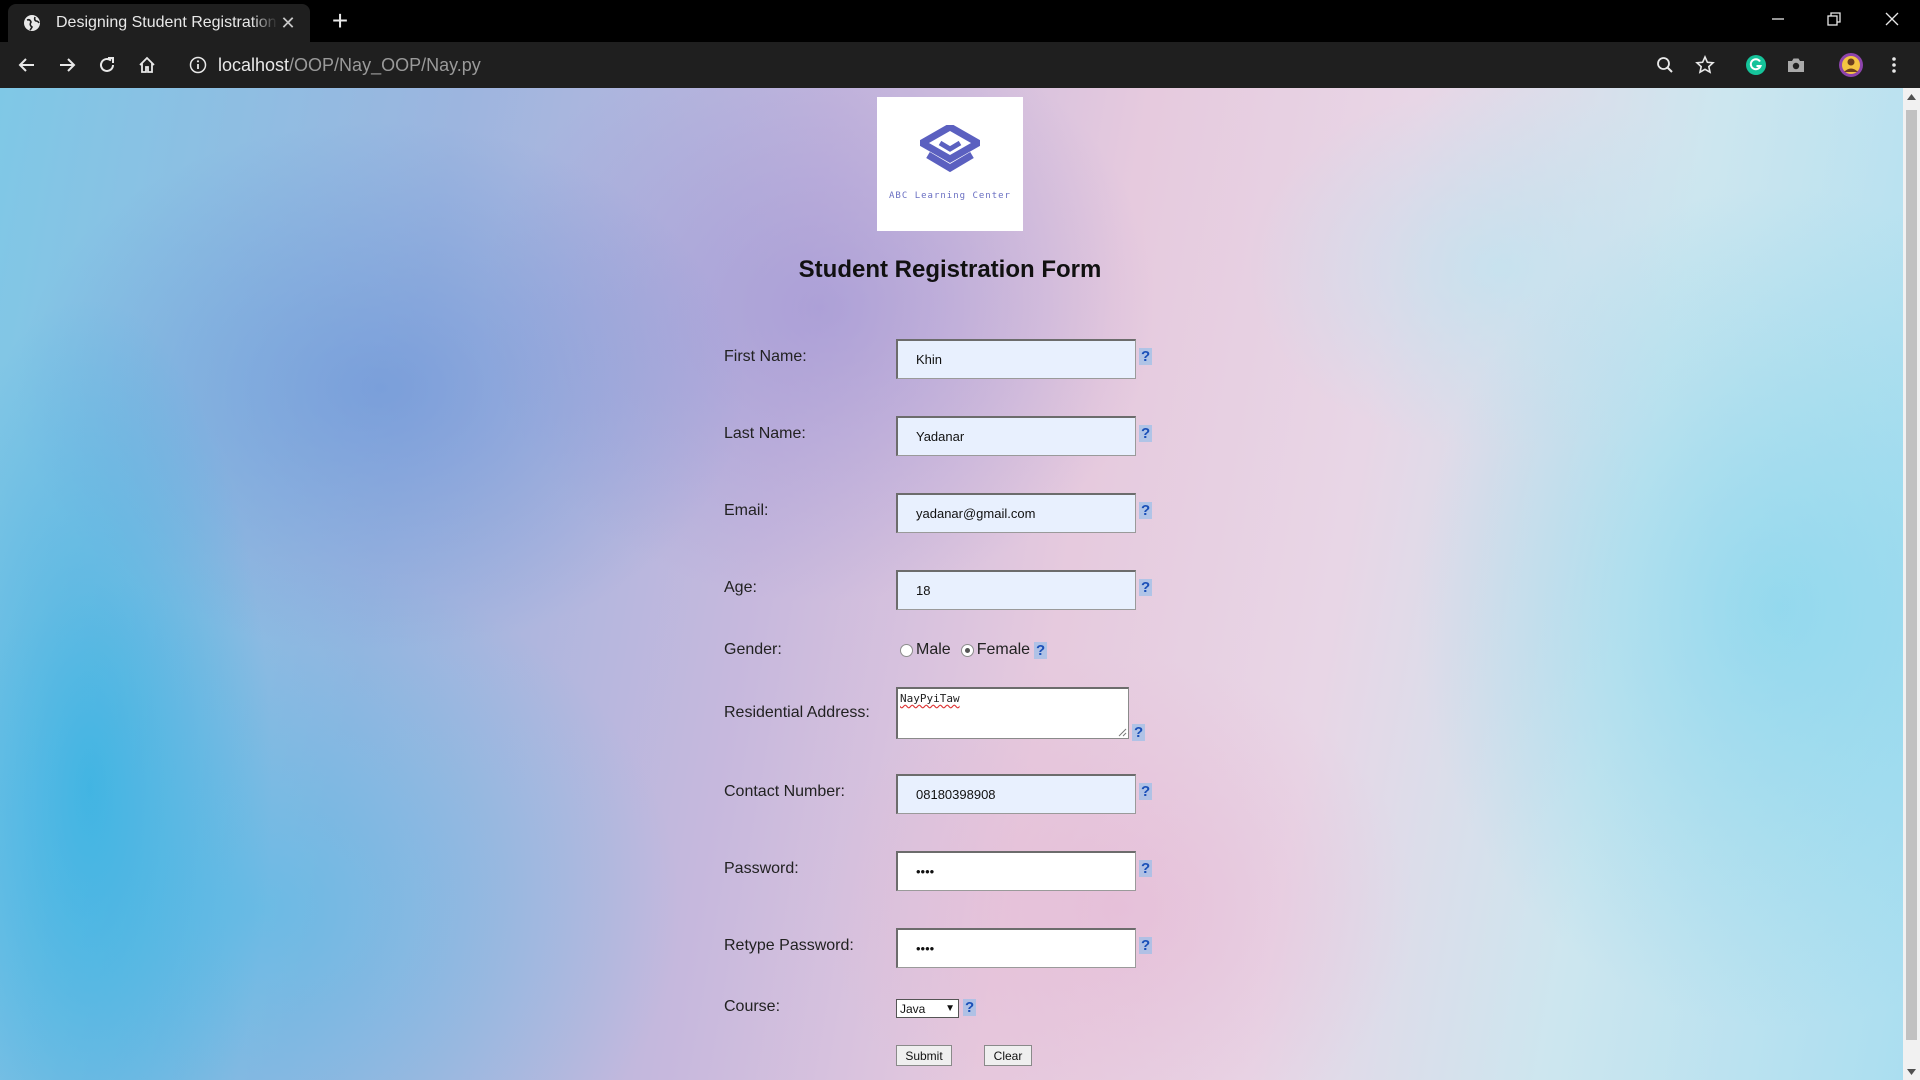 The image size is (1920, 1080). Describe the element at coordinates (1016, 590) in the screenshot. I see `age-input: 18` at that location.